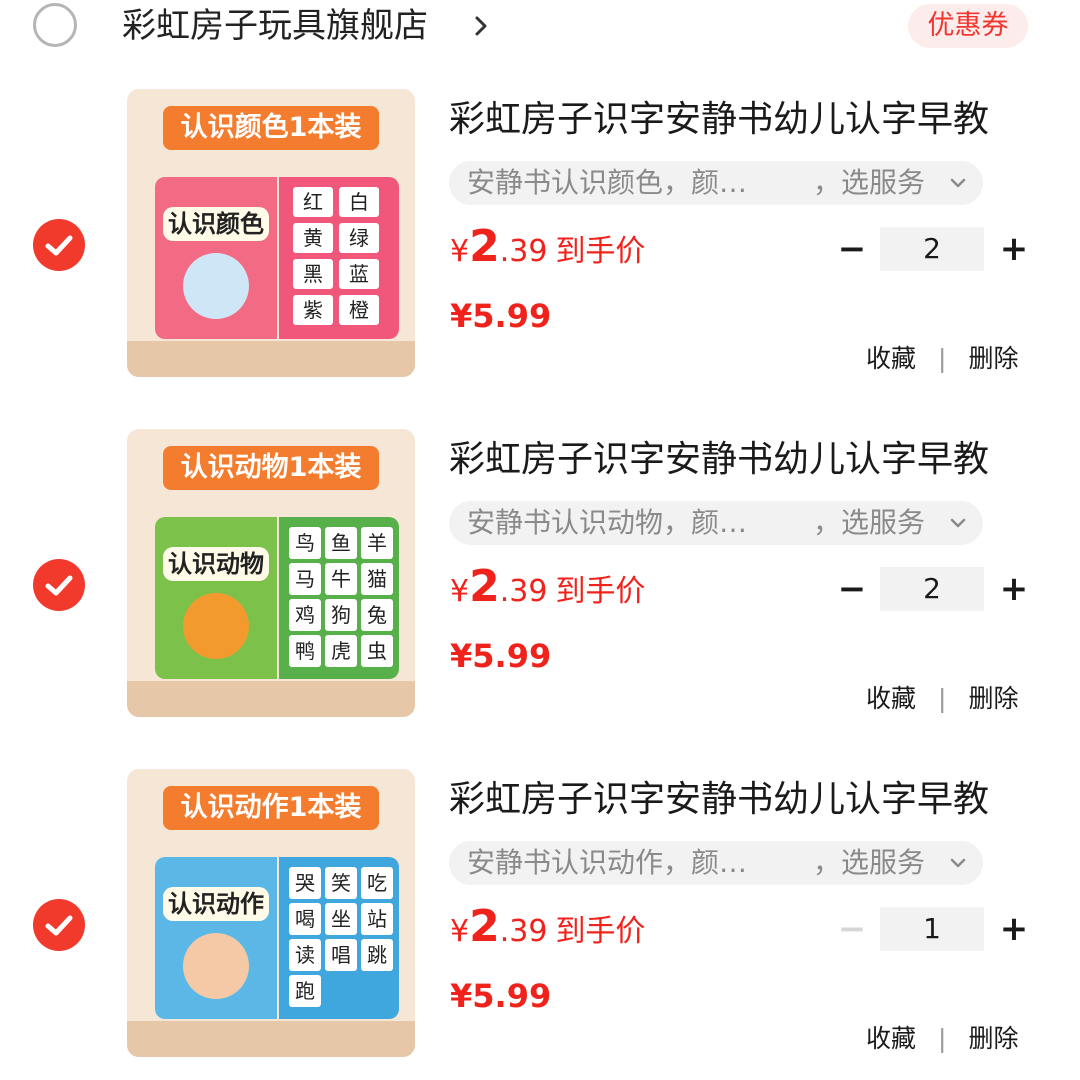 This screenshot has height=1080, width=1080. What do you see at coordinates (377, 615) in the screenshot?
I see `char-cell: 兔` at bounding box center [377, 615].